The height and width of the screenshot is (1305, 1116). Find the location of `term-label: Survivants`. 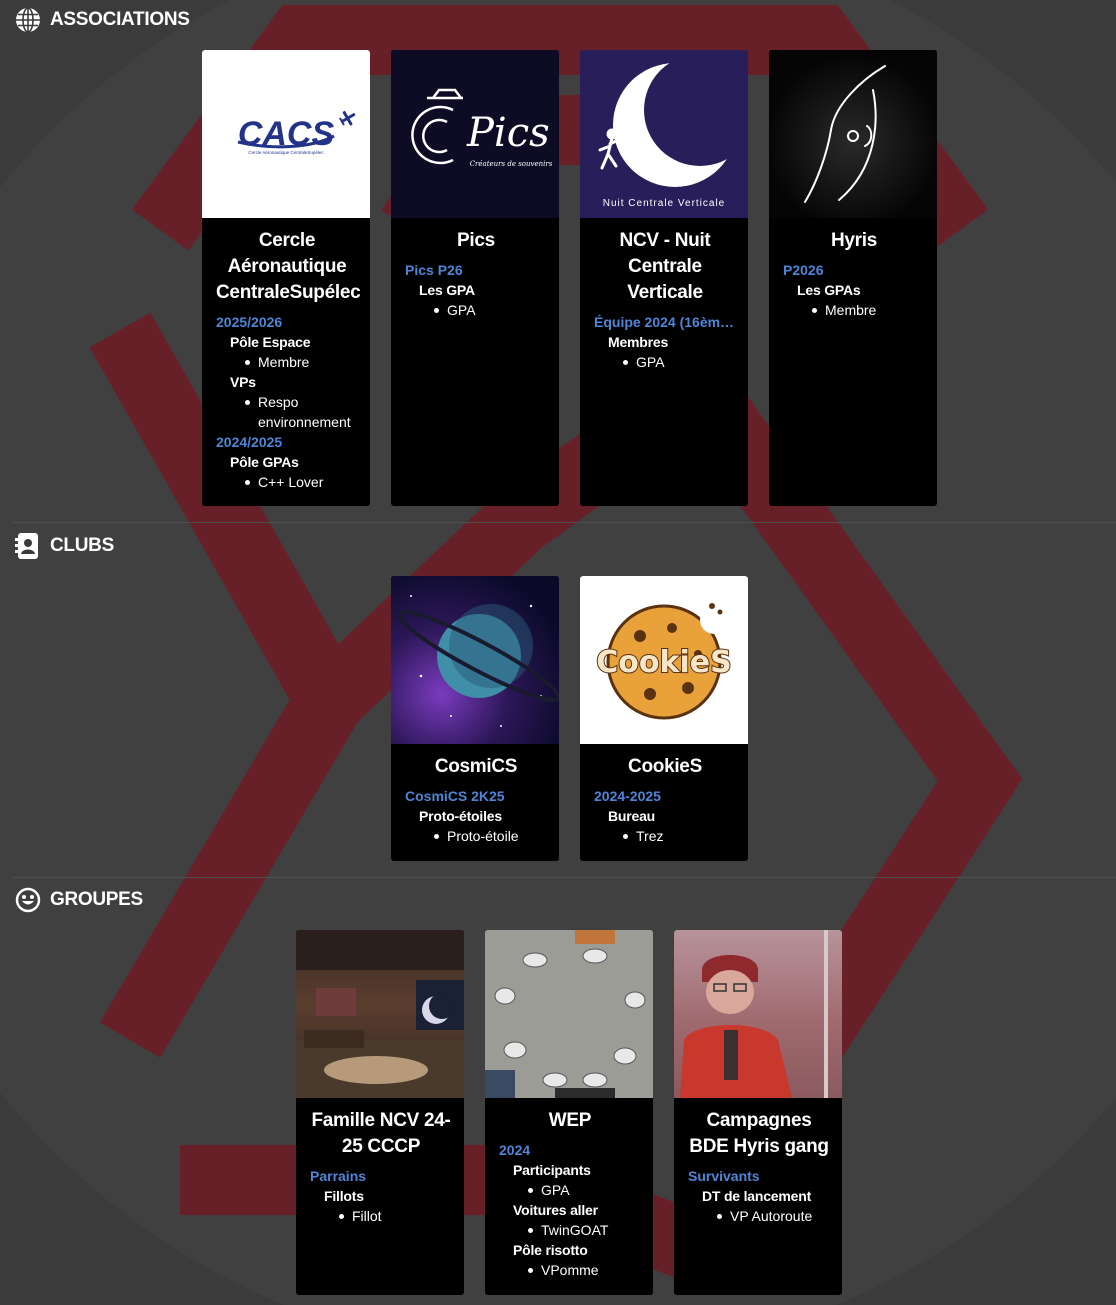

term-label: Survivants is located at coordinates (724, 1176).